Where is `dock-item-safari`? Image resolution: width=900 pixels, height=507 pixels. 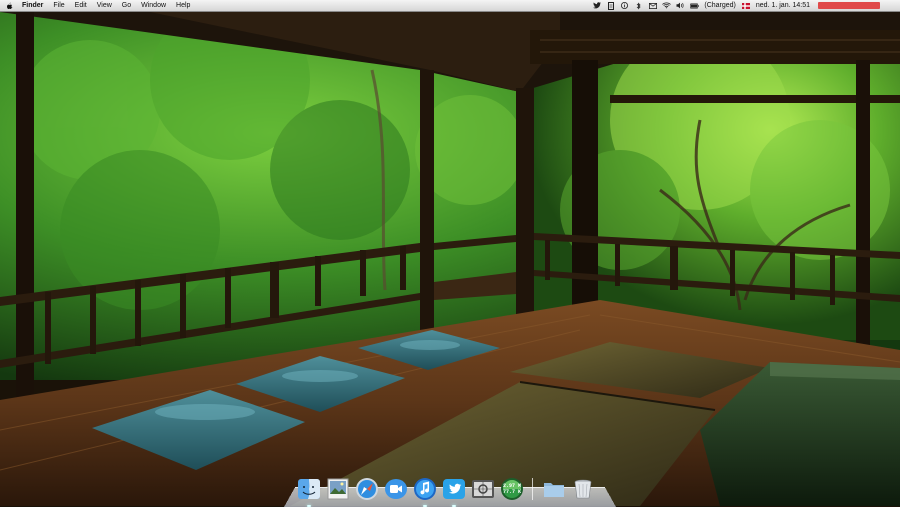 dock-item-safari is located at coordinates (367, 489).